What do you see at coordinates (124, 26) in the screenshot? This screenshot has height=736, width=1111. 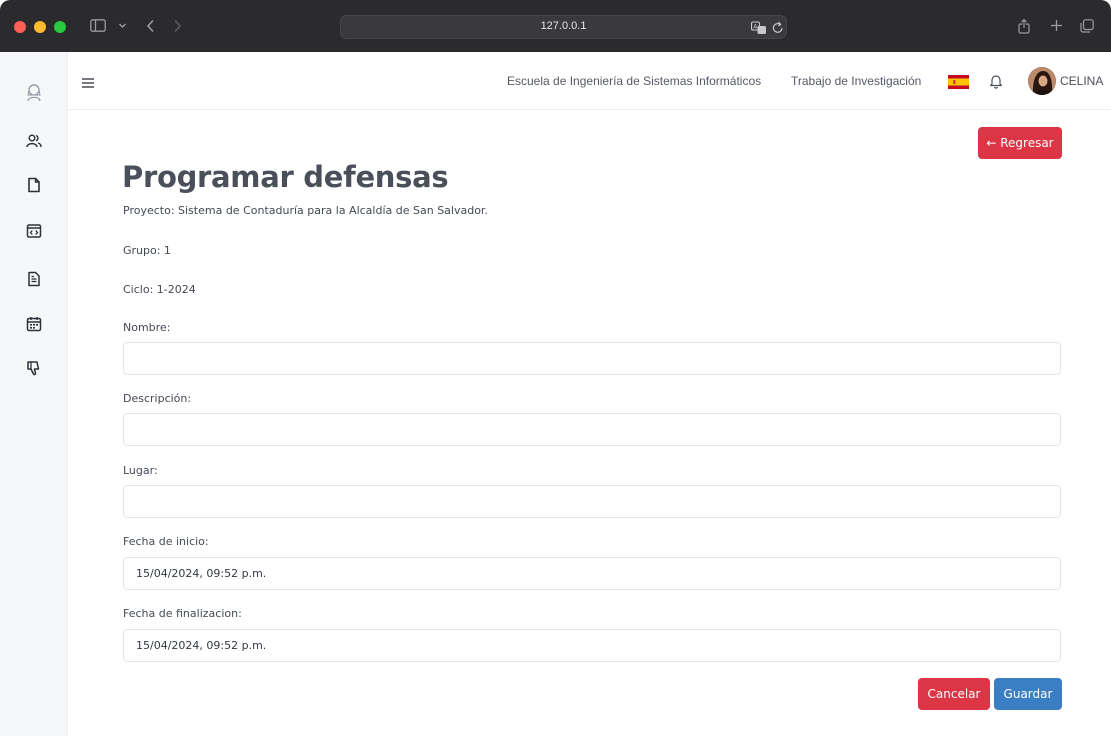 I see `chevron-down-icon` at bounding box center [124, 26].